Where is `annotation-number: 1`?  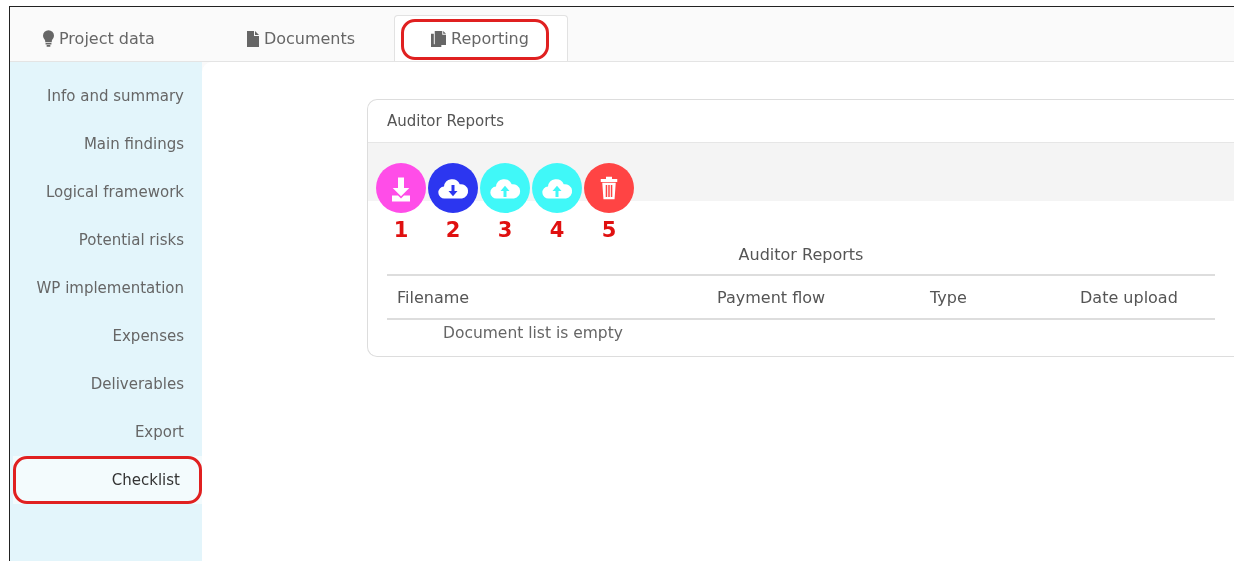
annotation-number: 1 is located at coordinates (401, 230).